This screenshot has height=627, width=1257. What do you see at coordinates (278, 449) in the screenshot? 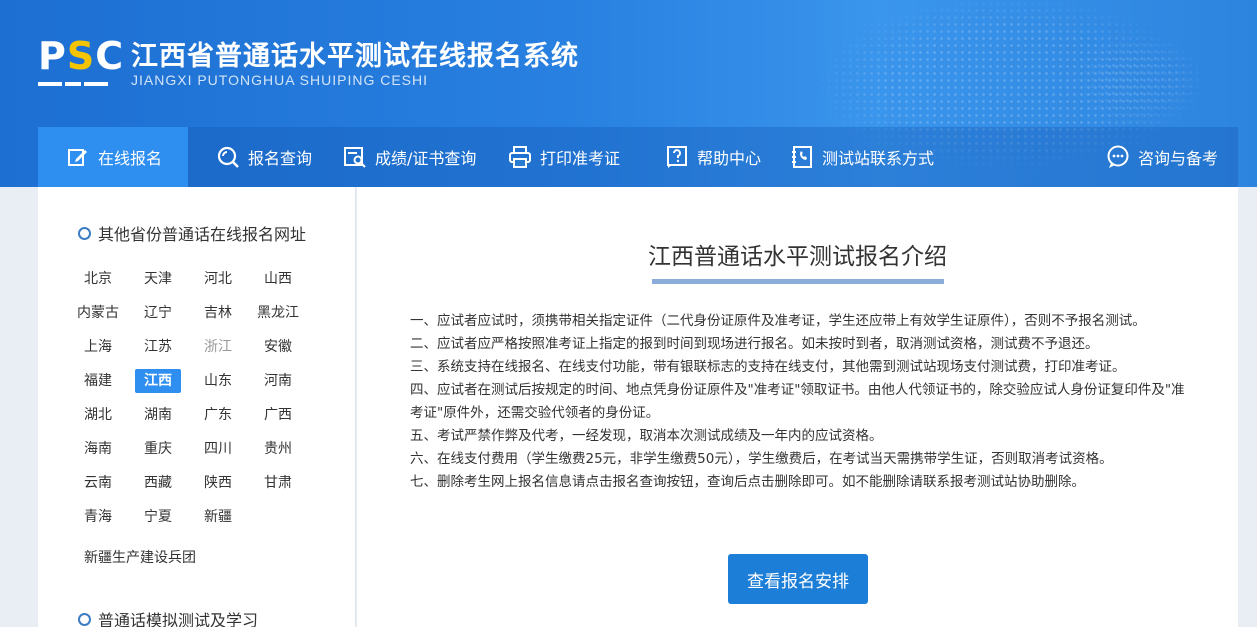
I see `province-link: 贵州` at bounding box center [278, 449].